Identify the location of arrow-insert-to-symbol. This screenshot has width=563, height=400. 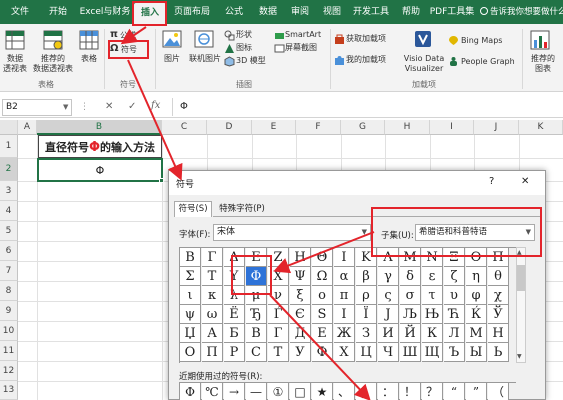
(133, 35).